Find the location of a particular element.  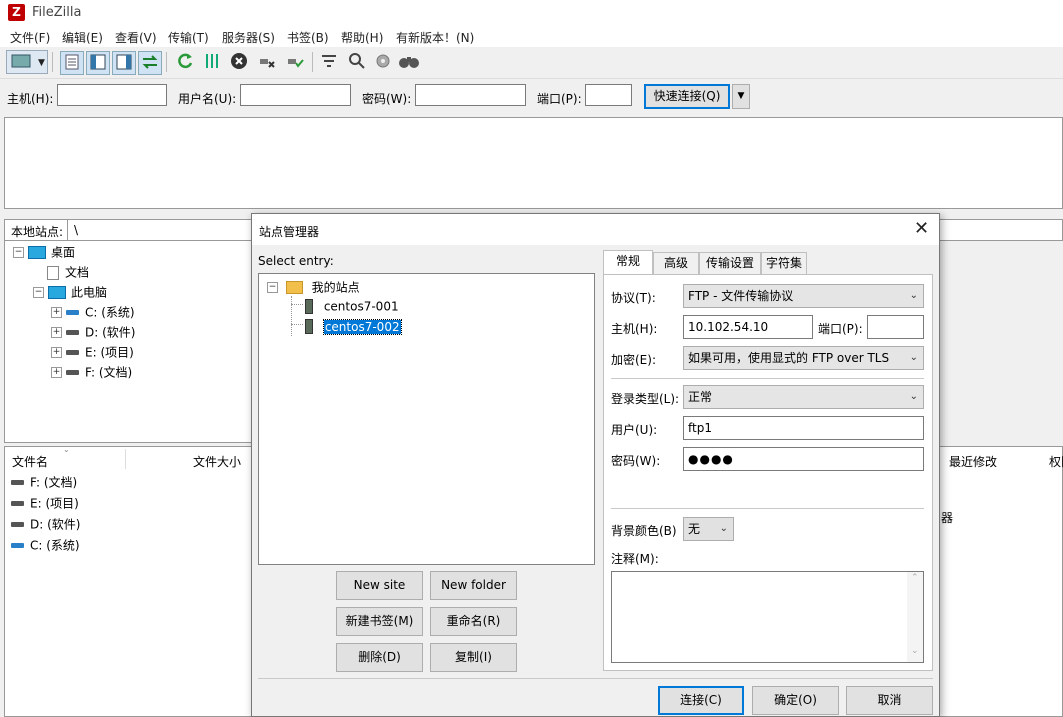

column-header-filename: 文件名 is located at coordinates (30, 461).